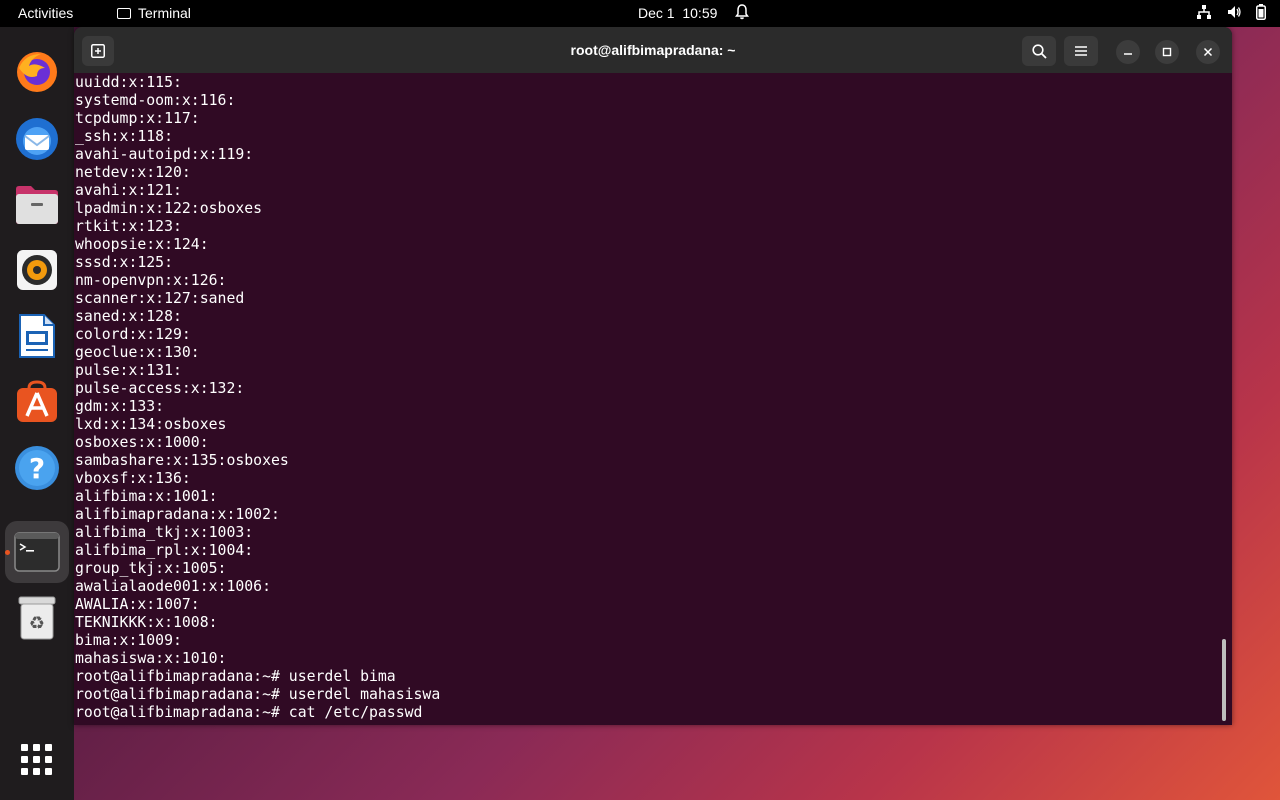 This screenshot has width=1280, height=800. What do you see at coordinates (142, 244) in the screenshot?
I see `terminal-line: whoopsie:x:124:` at bounding box center [142, 244].